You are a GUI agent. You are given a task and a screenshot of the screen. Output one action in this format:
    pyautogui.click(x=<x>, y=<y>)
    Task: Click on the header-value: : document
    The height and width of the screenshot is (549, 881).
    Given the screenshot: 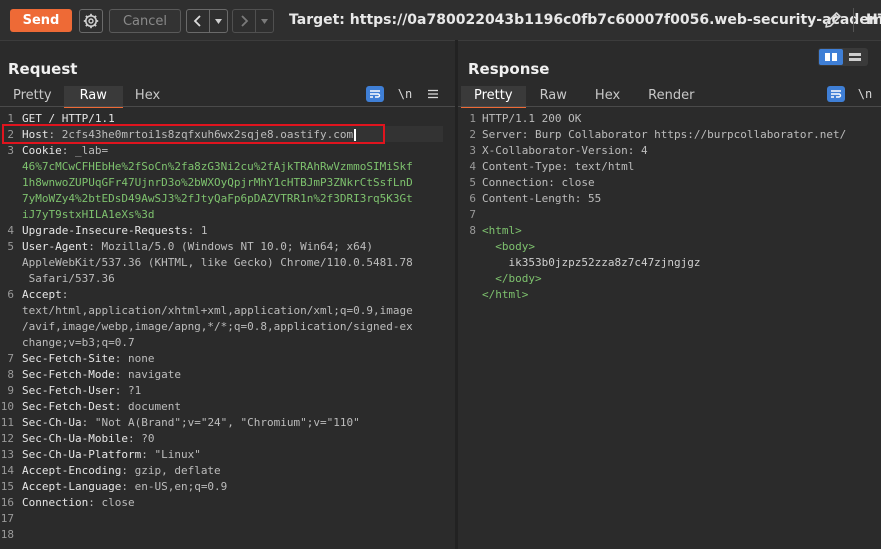 What is the action you would take?
    pyautogui.click(x=147, y=406)
    